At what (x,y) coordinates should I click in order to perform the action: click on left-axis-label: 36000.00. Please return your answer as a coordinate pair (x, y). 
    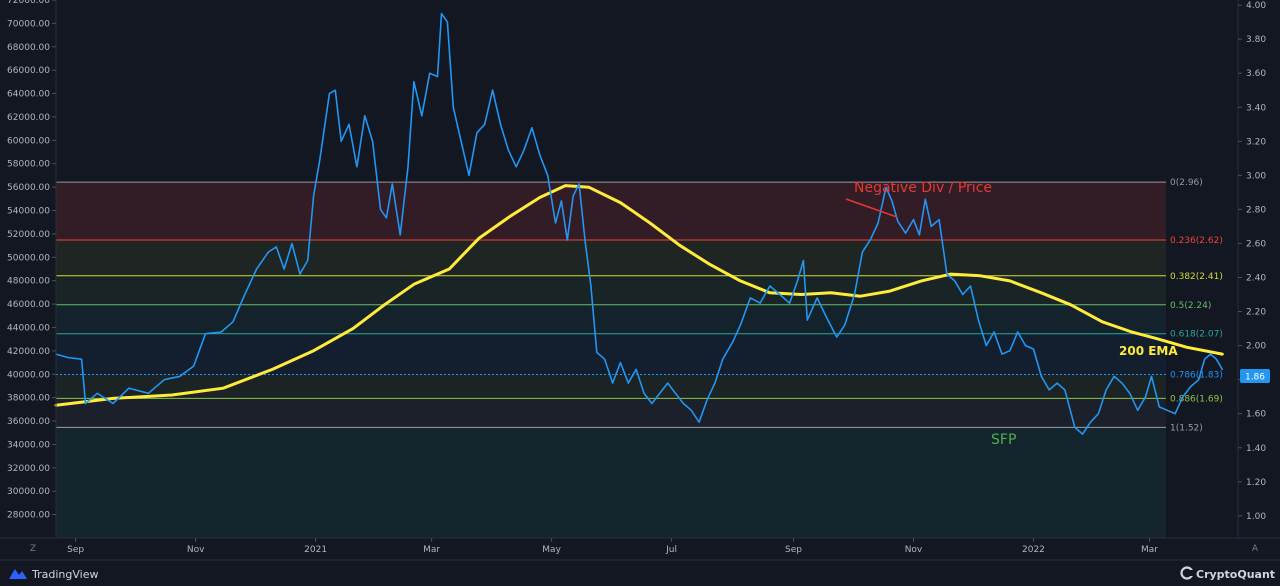
    Looking at the image, I should click on (28, 422).